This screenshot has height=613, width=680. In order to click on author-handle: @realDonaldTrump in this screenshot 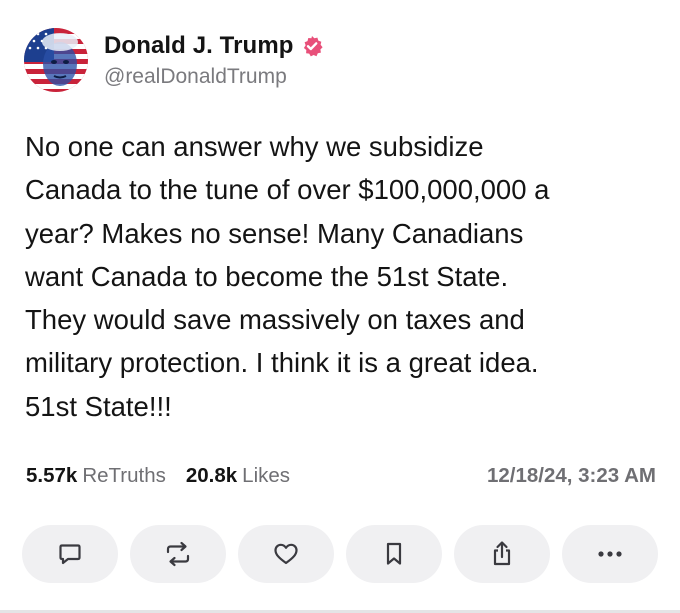, I will do `click(213, 77)`.